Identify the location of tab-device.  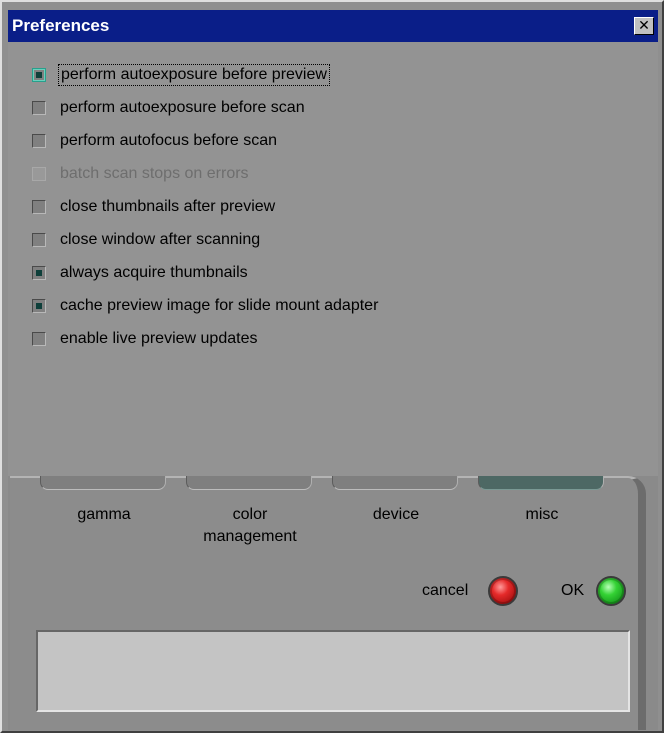
(395, 483).